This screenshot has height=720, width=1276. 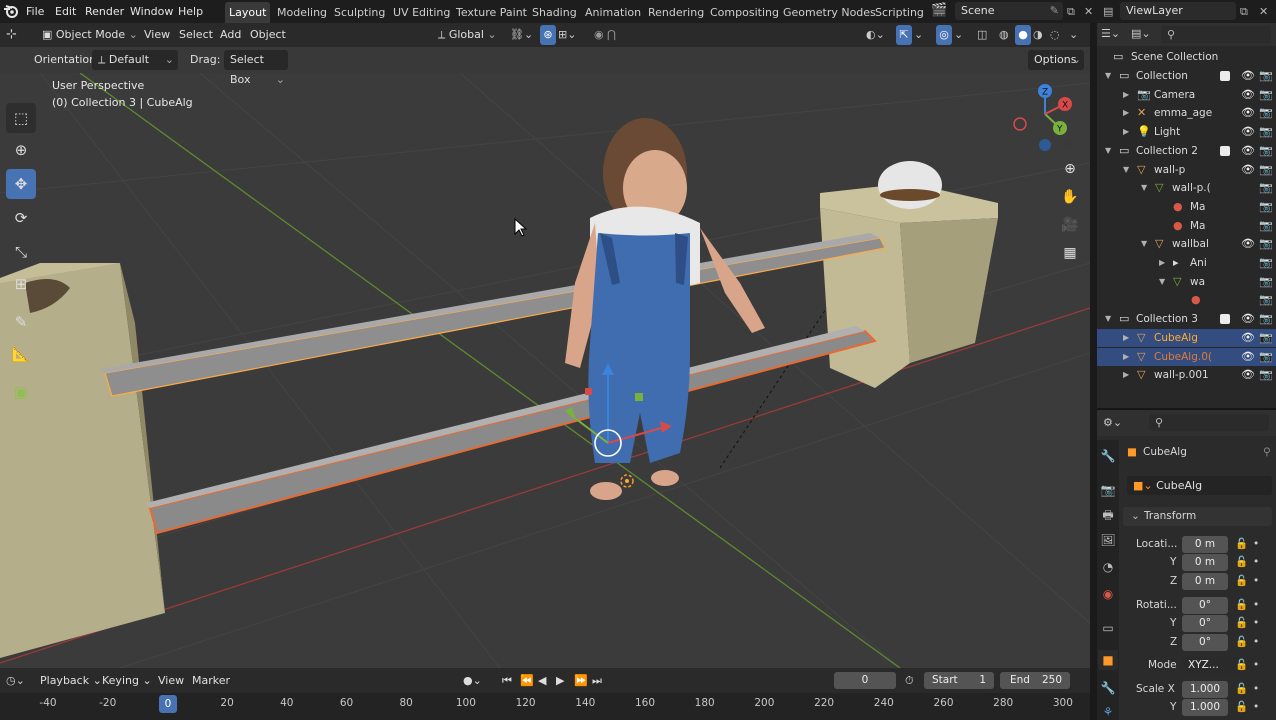 I want to click on outliner-row: ▶ ▽ wall-p.001 👁 📷, so click(x=1186, y=375).